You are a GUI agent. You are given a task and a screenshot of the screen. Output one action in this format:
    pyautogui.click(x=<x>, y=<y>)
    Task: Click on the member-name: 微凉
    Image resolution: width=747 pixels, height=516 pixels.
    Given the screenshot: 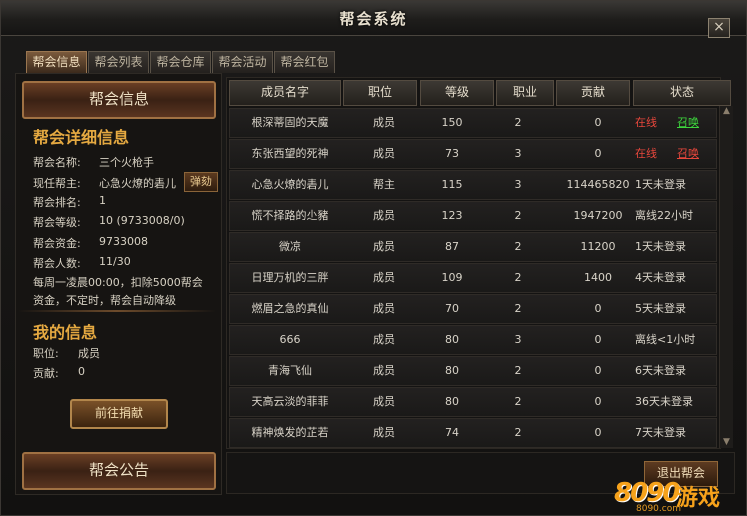 What is the action you would take?
    pyautogui.click(x=290, y=246)
    